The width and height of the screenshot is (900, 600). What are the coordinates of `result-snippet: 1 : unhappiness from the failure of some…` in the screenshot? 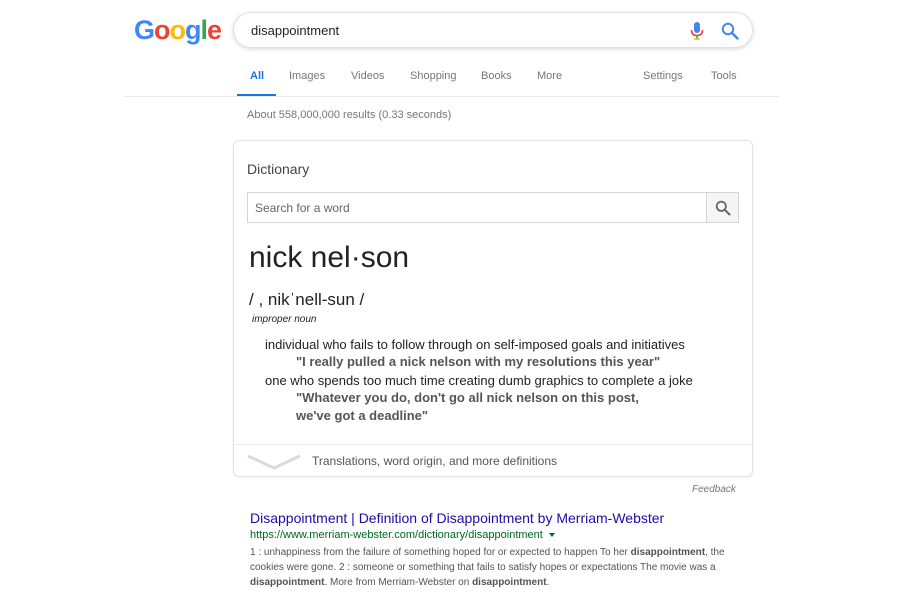 It's located at (497, 567).